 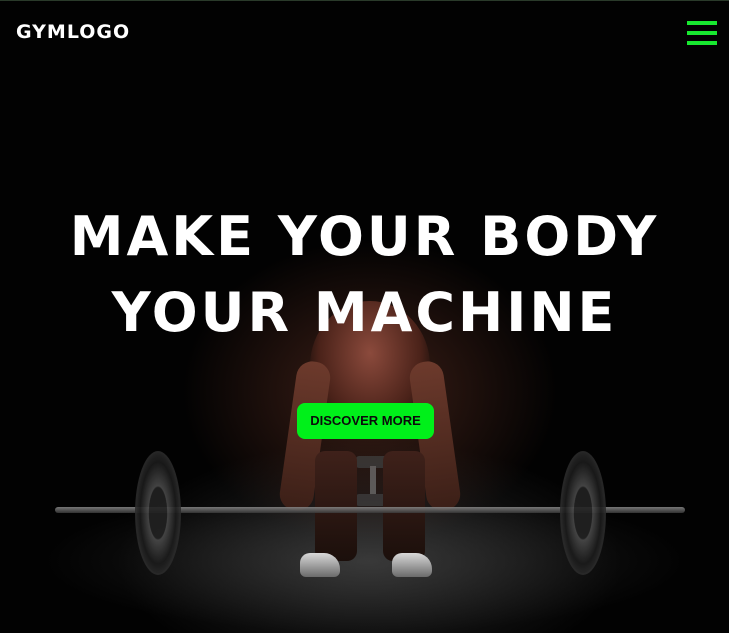 What do you see at coordinates (364, 312) in the screenshot?
I see `hero-title-line-2: YOUR MACHINE` at bounding box center [364, 312].